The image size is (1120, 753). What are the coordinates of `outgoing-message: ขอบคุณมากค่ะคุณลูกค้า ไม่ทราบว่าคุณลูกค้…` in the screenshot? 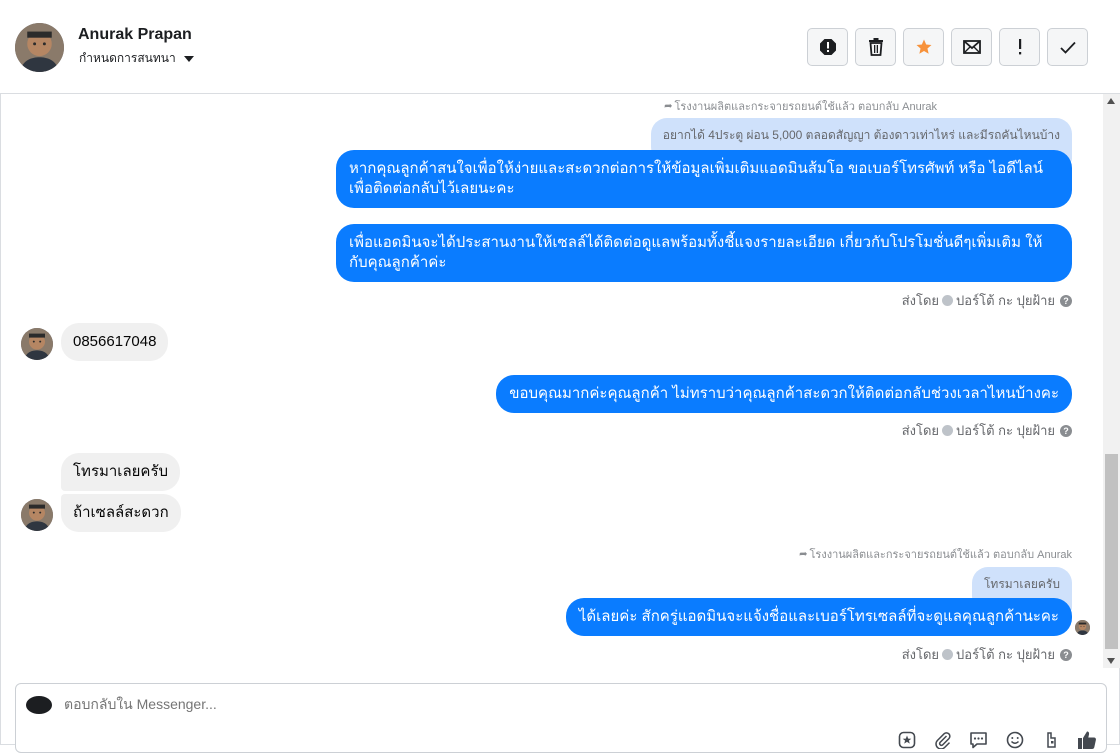 It's located at (784, 394).